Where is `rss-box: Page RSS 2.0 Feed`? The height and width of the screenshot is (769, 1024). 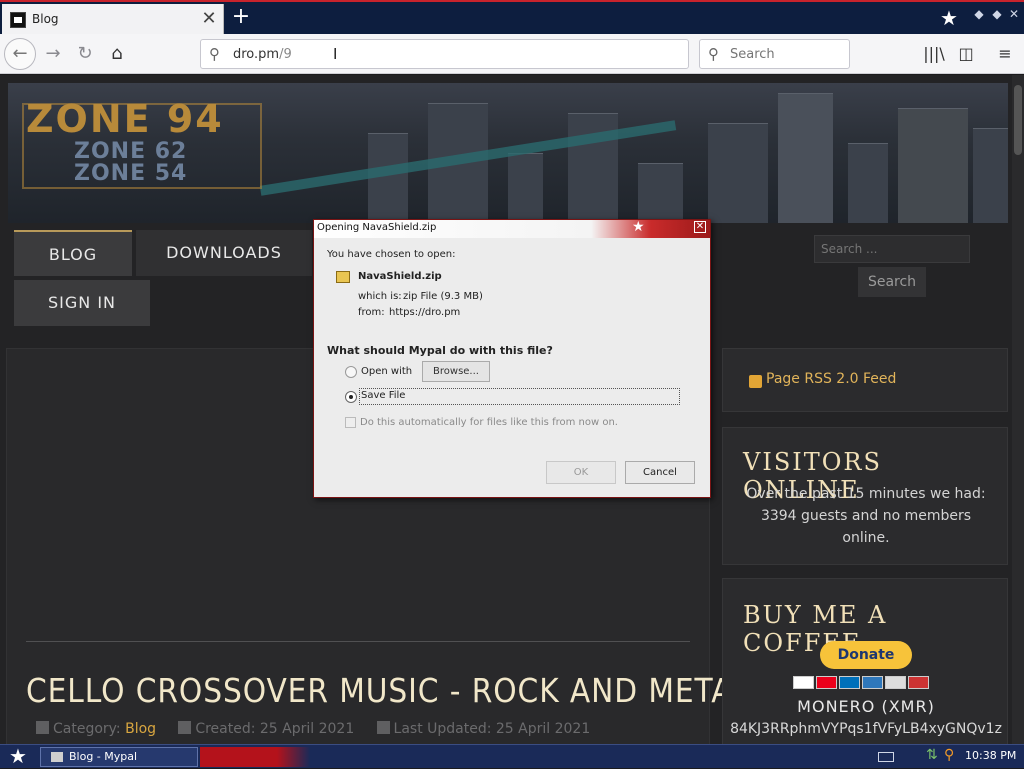 rss-box: Page RSS 2.0 Feed is located at coordinates (865, 380).